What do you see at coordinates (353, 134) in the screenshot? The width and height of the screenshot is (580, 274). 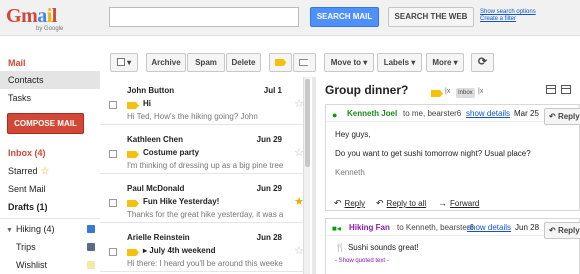 I see `message-body-line: Hey guys,` at bounding box center [353, 134].